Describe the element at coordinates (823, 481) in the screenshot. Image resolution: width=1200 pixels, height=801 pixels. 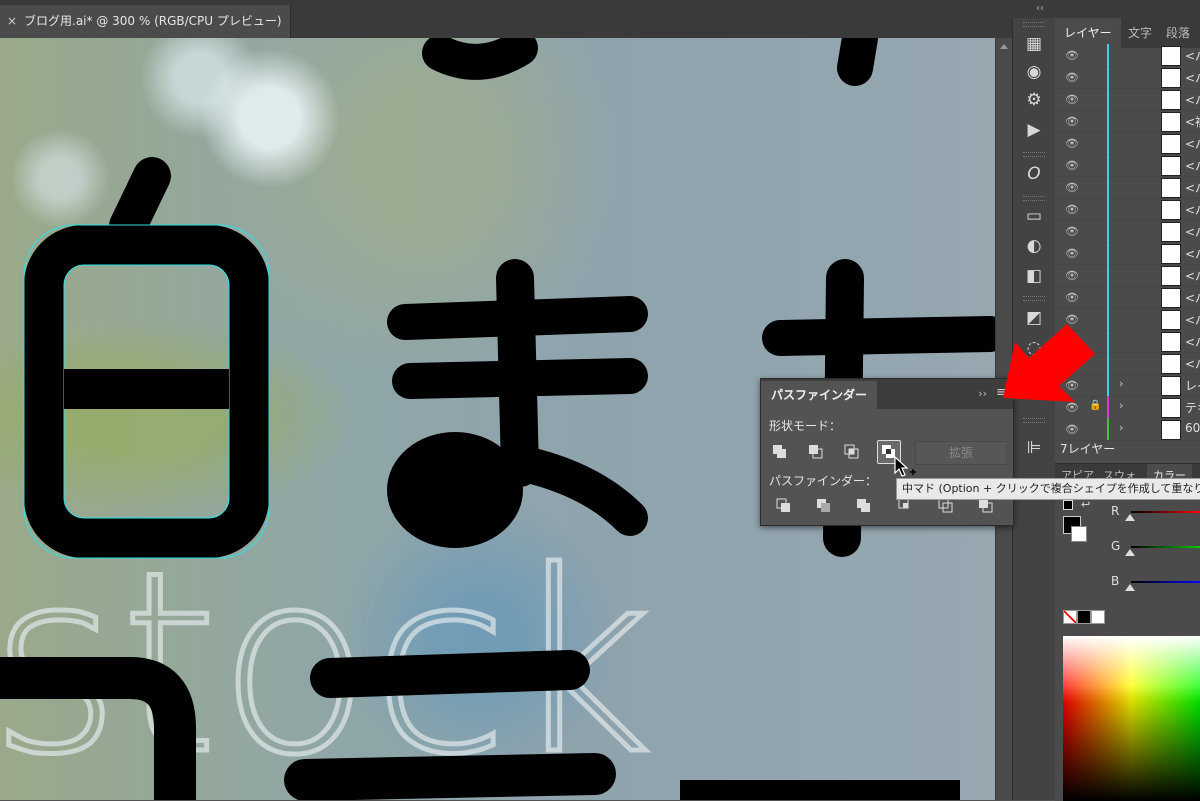
I see `pathfinders-label: パスファインダー：` at that location.